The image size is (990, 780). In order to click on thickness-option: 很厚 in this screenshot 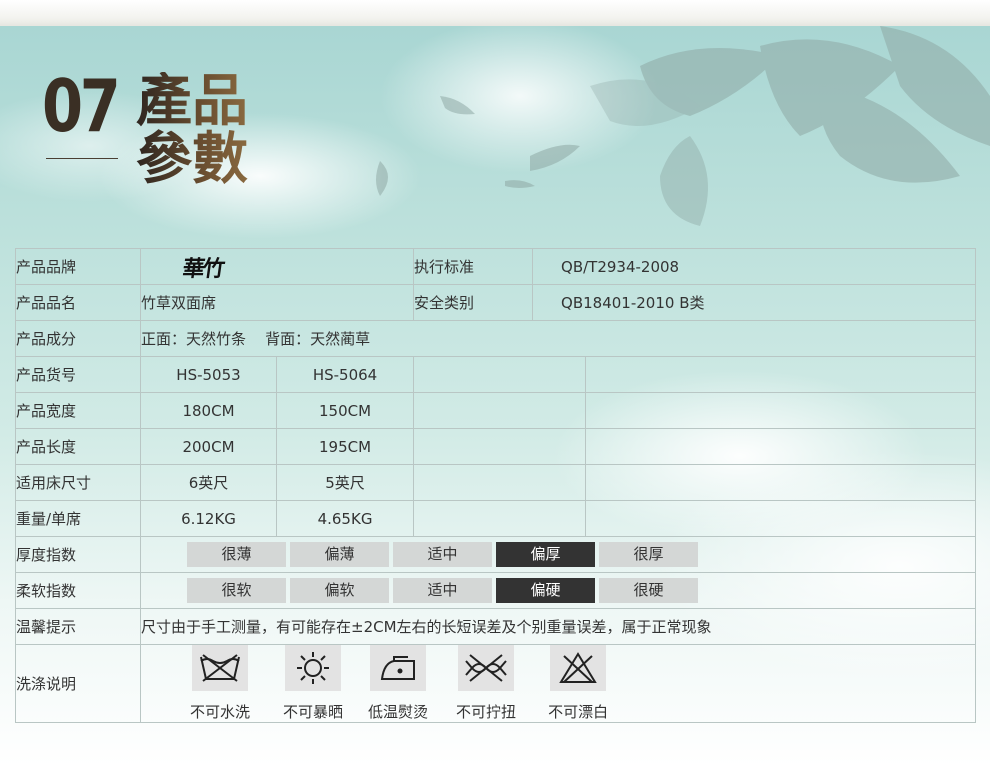, I will do `click(648, 554)`.